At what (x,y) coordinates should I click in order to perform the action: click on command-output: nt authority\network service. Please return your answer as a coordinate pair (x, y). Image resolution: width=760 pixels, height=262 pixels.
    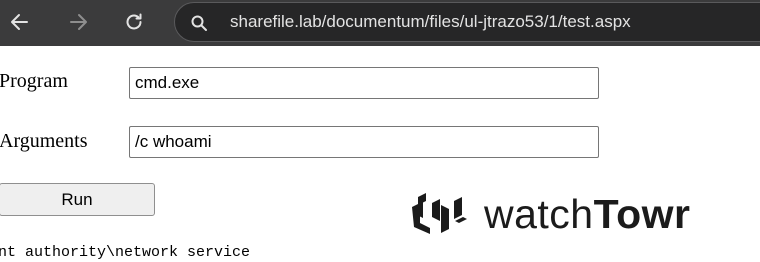
    Looking at the image, I should click on (125, 252).